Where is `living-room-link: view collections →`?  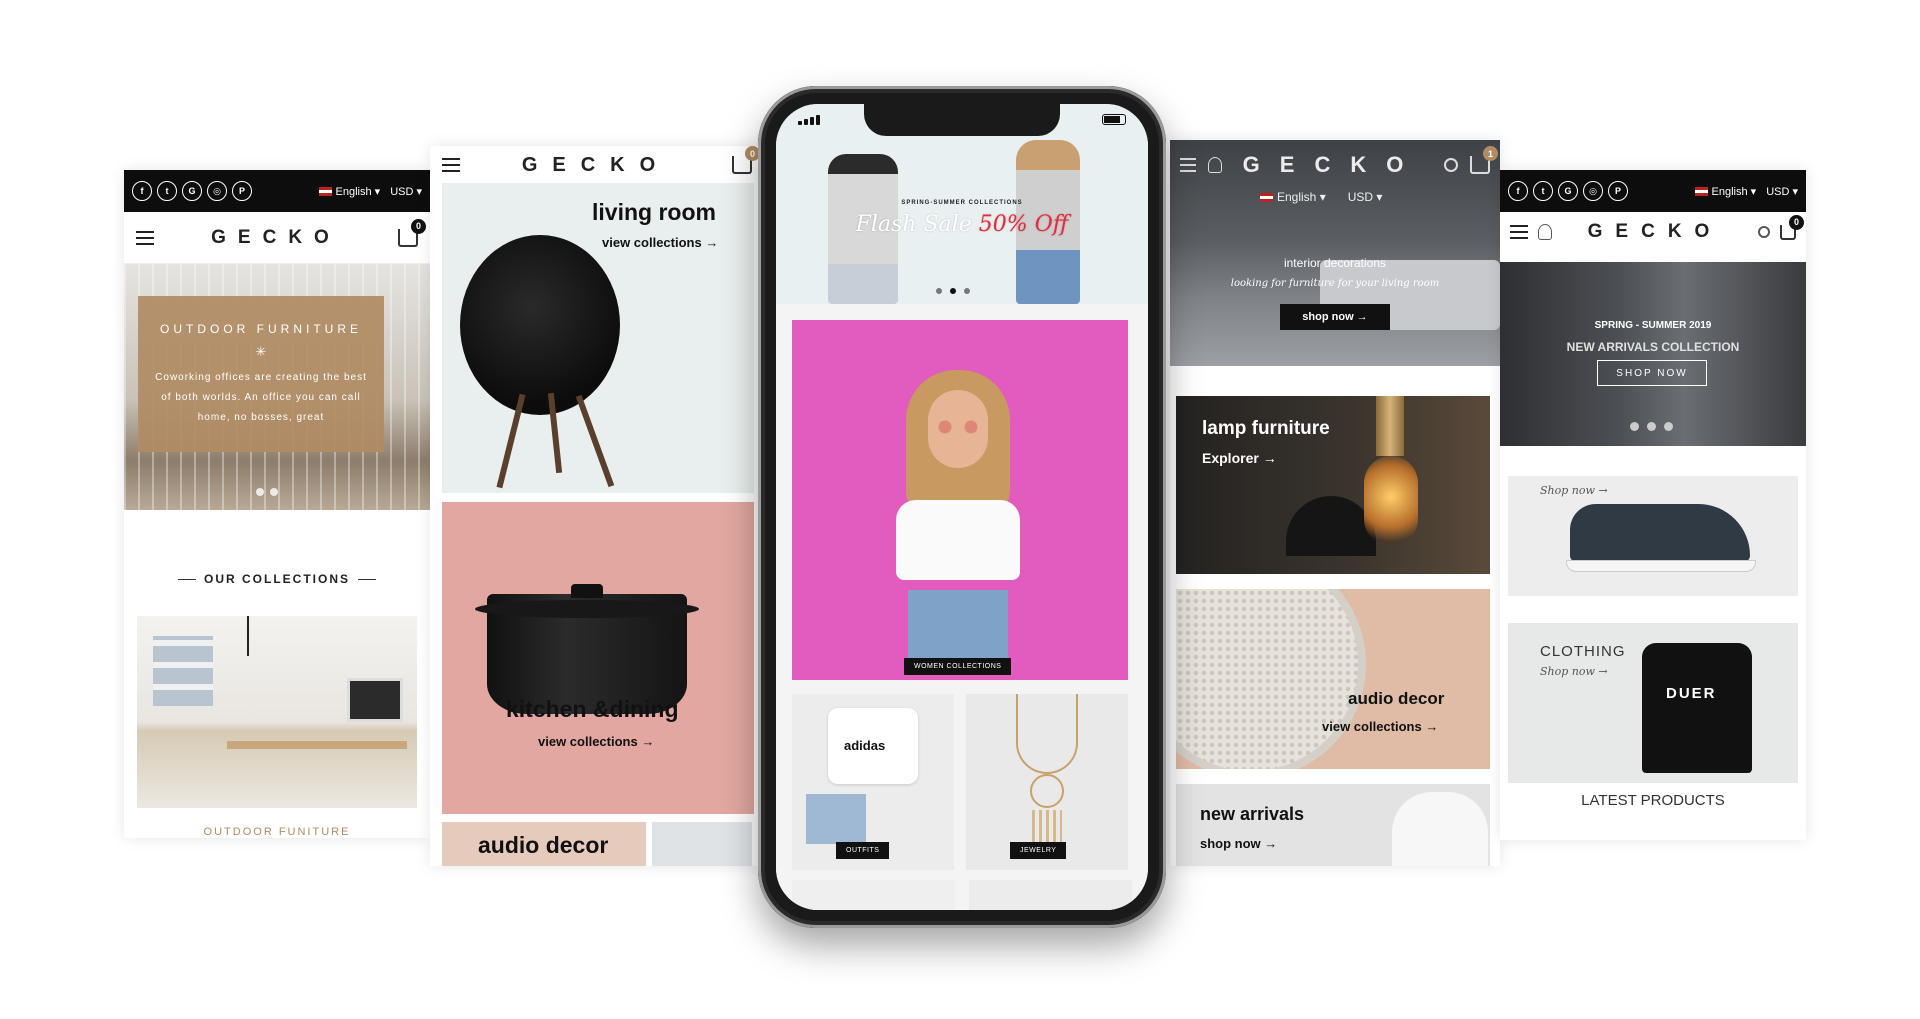 living-room-link: view collections → is located at coordinates (660, 242).